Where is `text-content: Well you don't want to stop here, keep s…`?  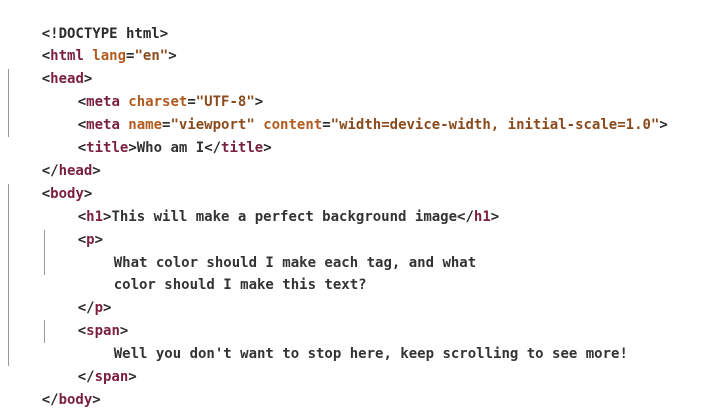
text-content: Well you don't want to stop here, keep s… is located at coordinates (370, 354).